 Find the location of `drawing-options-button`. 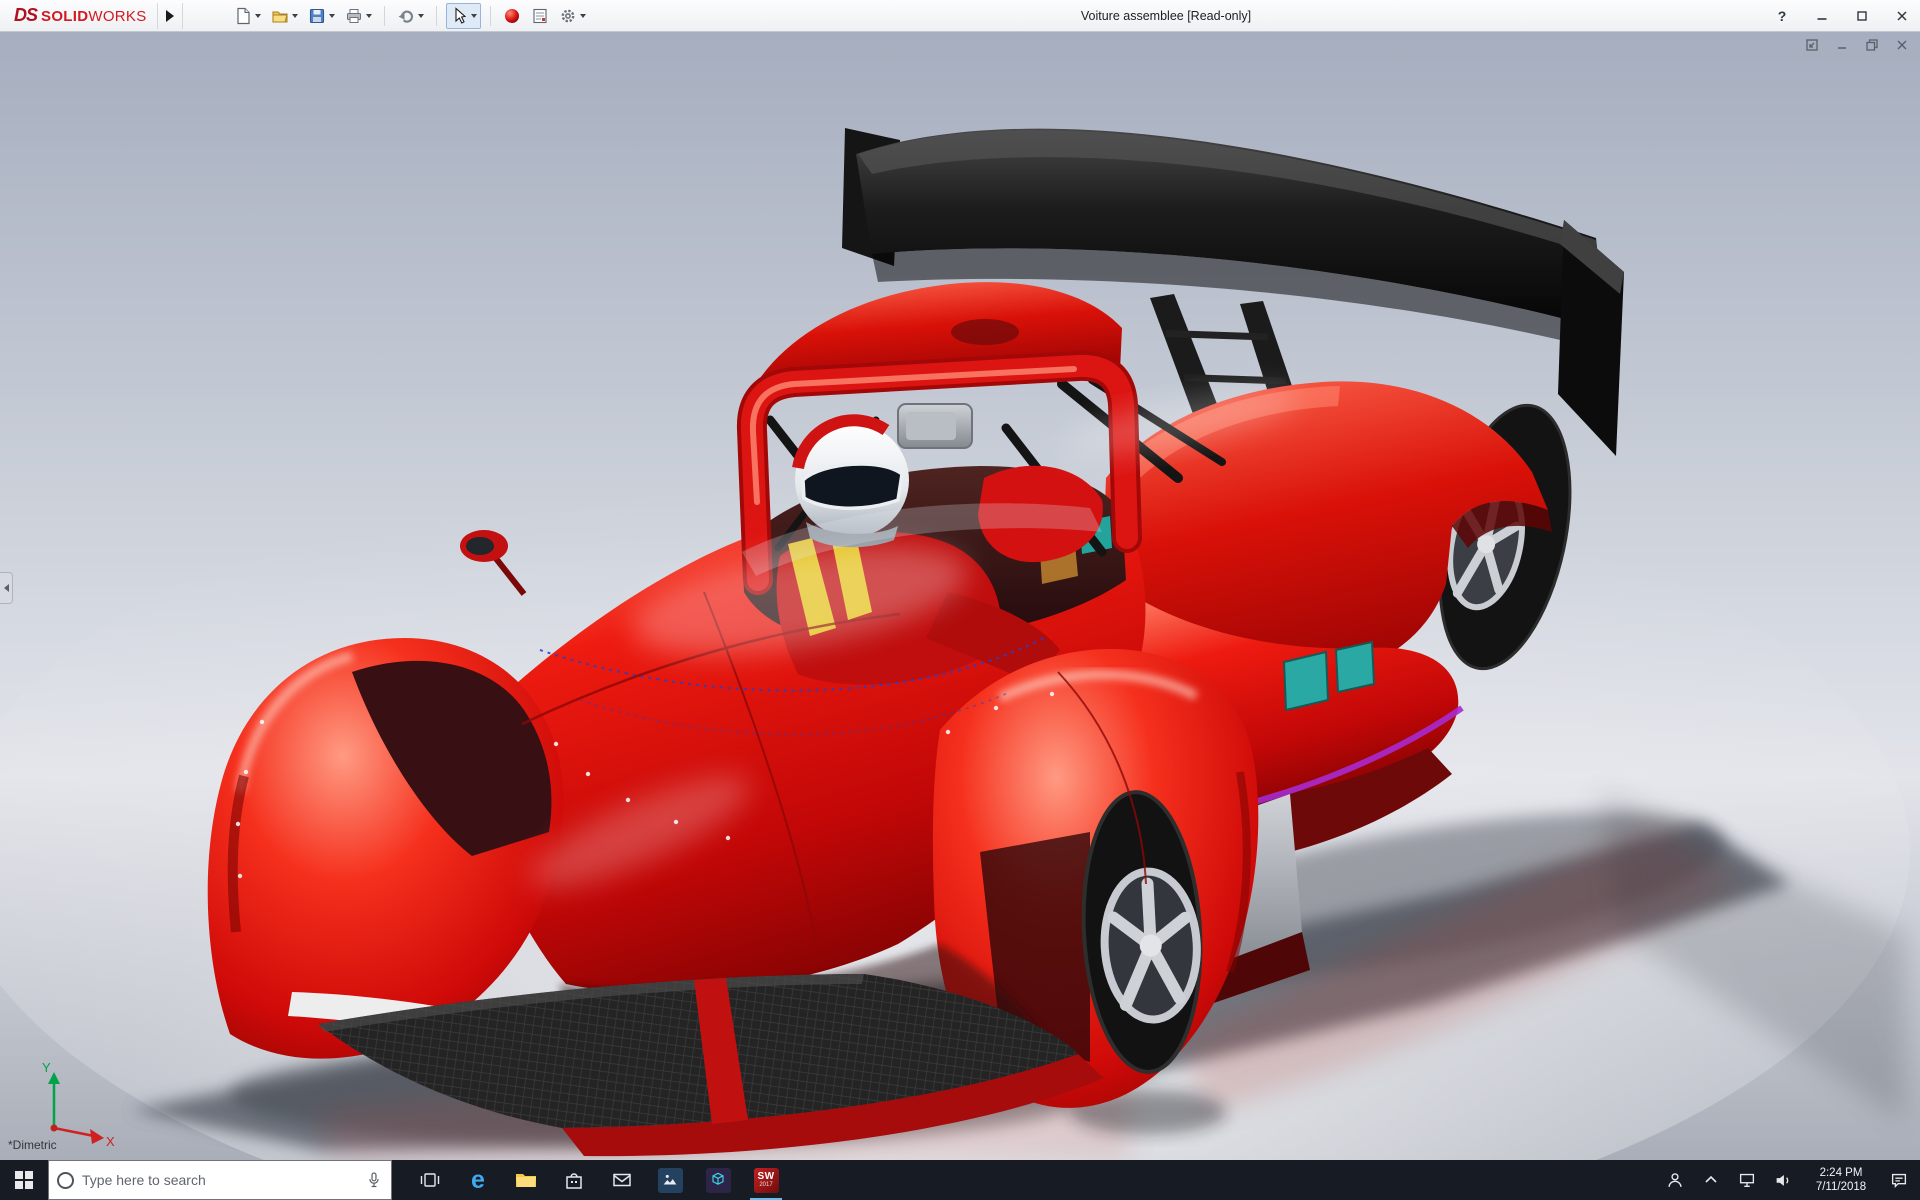

drawing-options-button is located at coordinates (540, 16).